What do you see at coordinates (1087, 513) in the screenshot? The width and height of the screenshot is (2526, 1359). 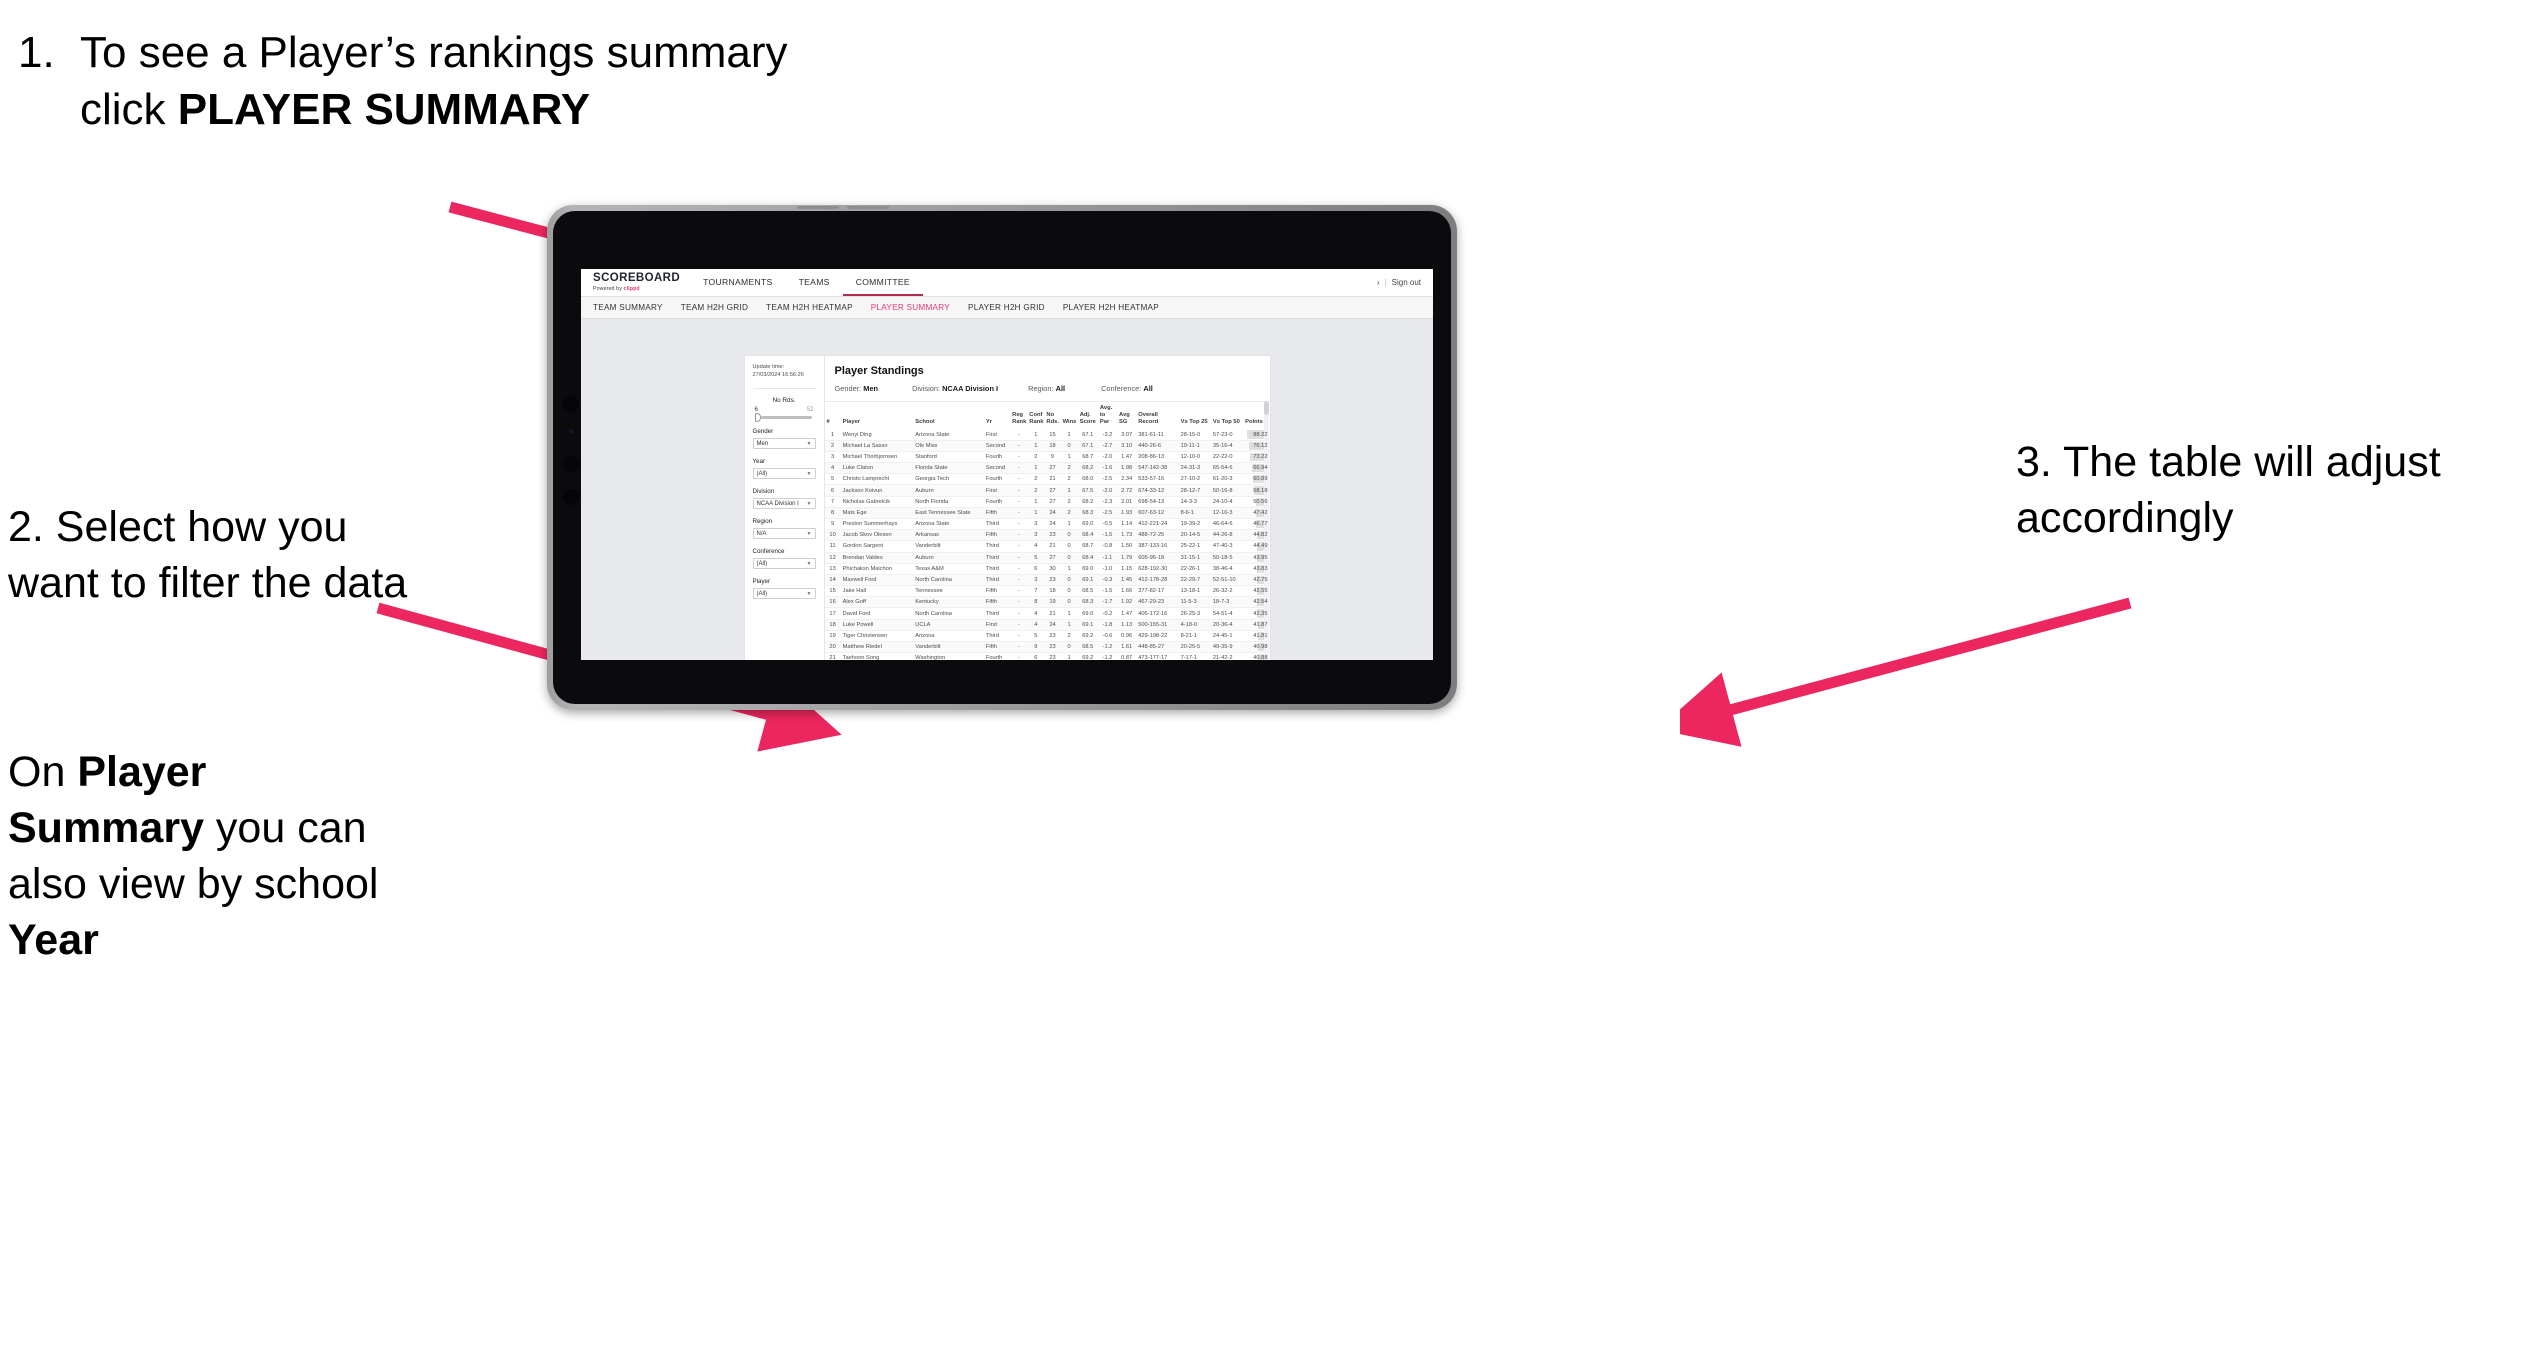 I see `cell-adj: 68.3` at bounding box center [1087, 513].